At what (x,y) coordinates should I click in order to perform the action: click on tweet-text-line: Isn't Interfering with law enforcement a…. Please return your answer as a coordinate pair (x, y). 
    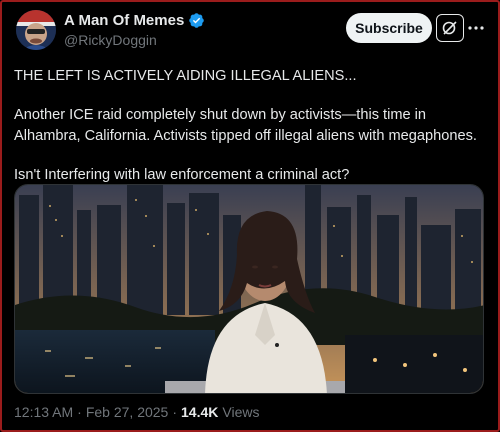
    Looking at the image, I should click on (182, 175).